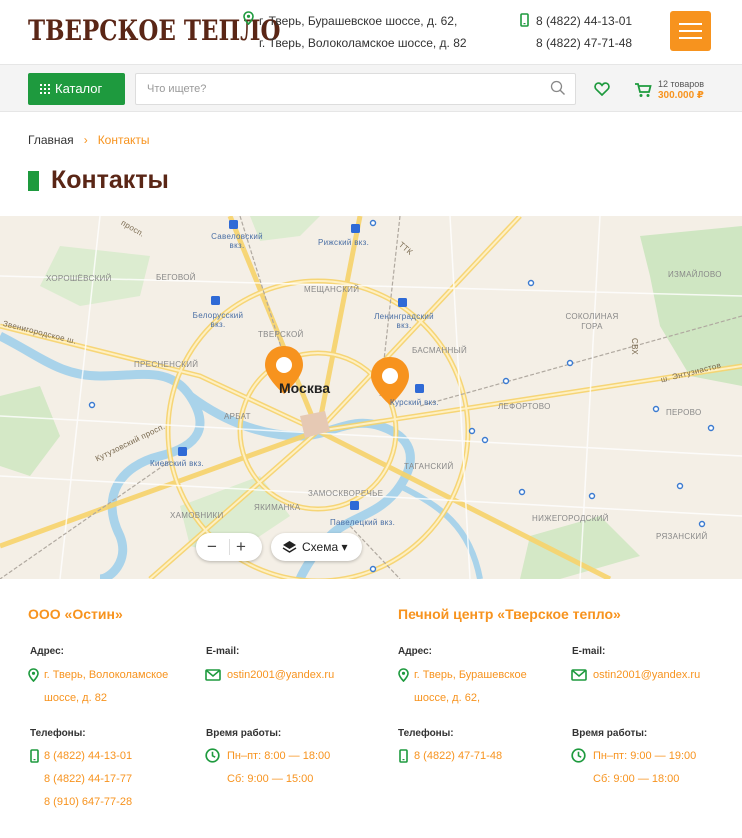  Describe the element at coordinates (576, 43) in the screenshot. I see `header-phone-2: 8 (4822) 47-71-48` at that location.